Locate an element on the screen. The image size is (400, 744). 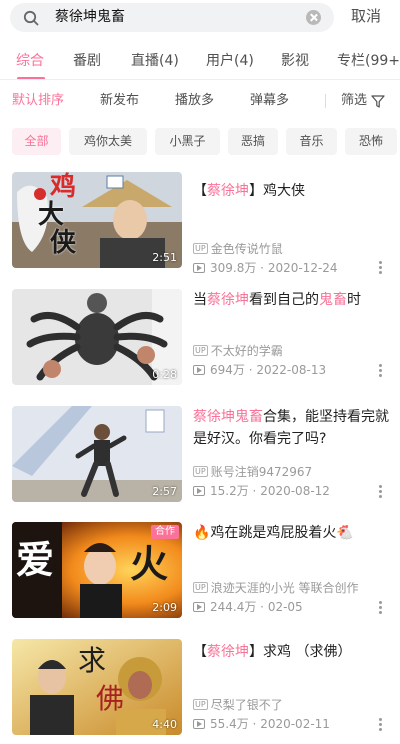
thumbnail-caption: 侠 is located at coordinates (63, 243).